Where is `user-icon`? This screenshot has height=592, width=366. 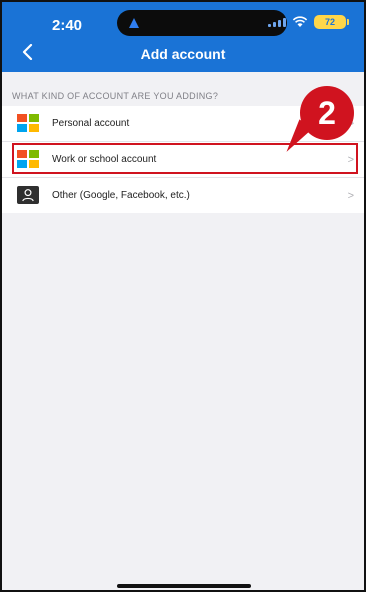 user-icon is located at coordinates (28, 195).